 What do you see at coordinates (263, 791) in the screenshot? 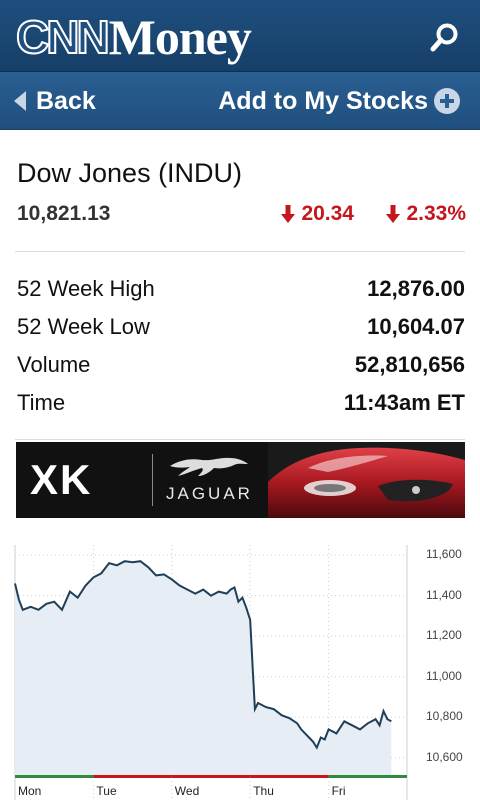
I see `x-tick-label: Thu` at bounding box center [263, 791].